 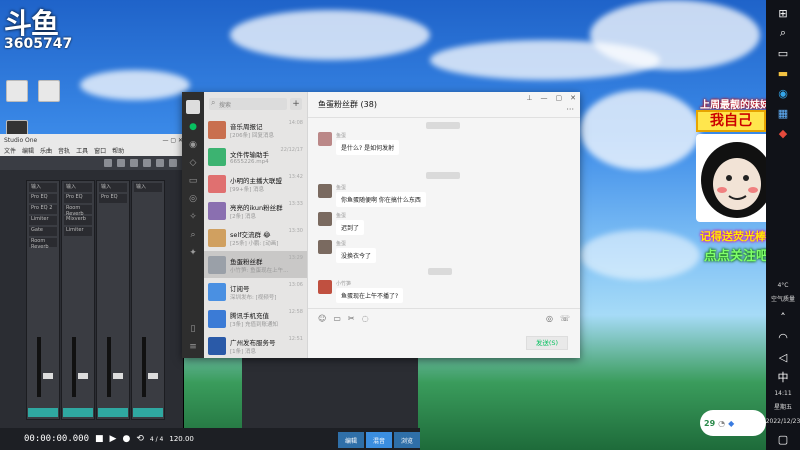 I want to click on system-widget: 29 ◔ ◆, so click(x=733, y=423).